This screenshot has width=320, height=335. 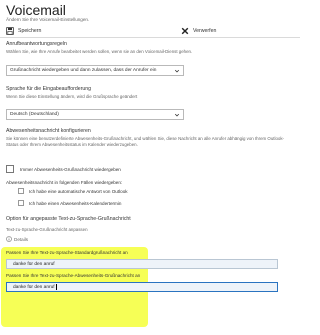 What do you see at coordinates (142, 264) in the screenshot?
I see `tts-standard-input: danke für den anruf` at bounding box center [142, 264].